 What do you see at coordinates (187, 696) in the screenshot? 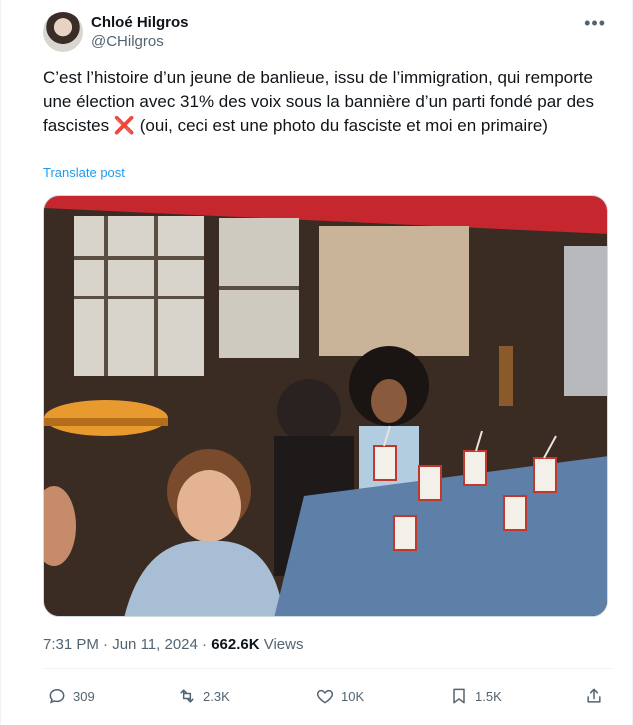
I see `repost-icon` at bounding box center [187, 696].